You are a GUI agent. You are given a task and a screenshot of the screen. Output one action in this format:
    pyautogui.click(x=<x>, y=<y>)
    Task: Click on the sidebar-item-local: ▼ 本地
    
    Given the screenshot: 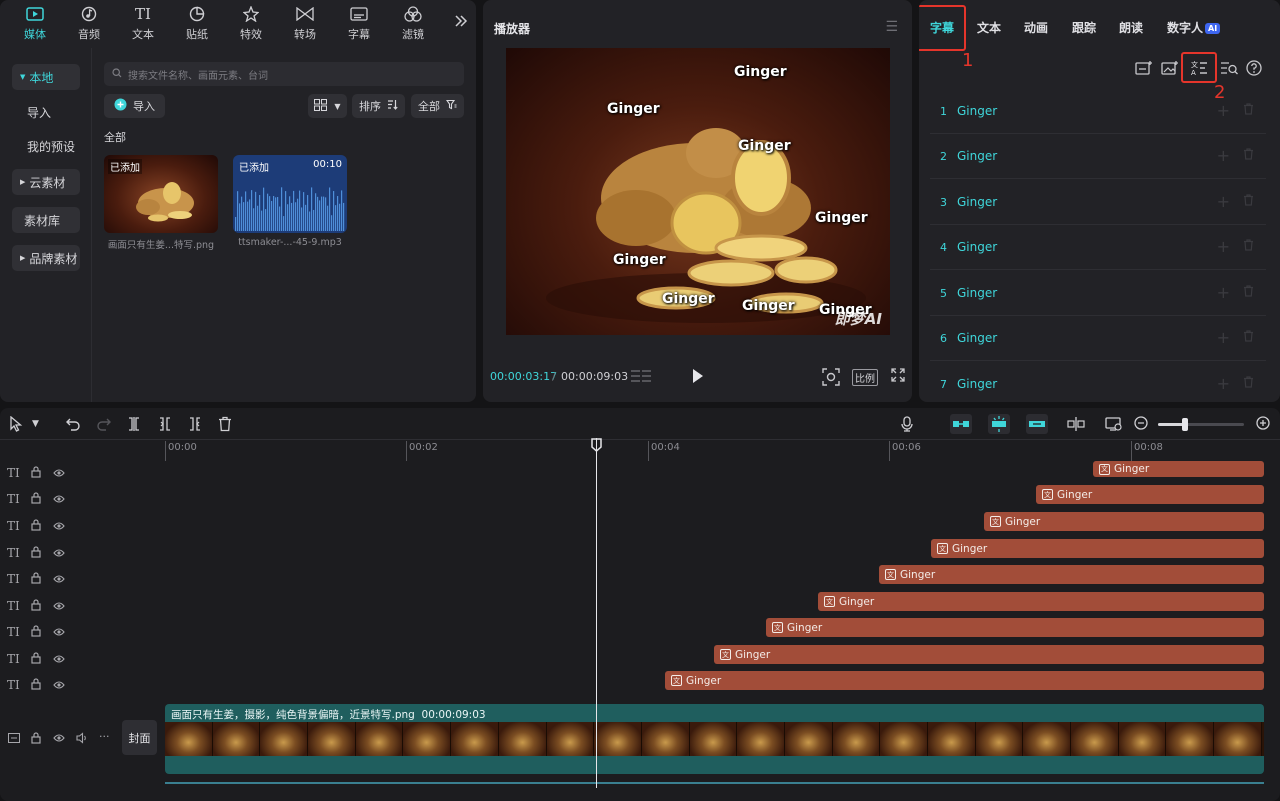 What is the action you would take?
    pyautogui.click(x=46, y=77)
    